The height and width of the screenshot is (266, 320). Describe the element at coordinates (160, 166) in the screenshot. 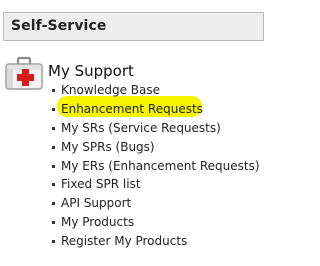

I see `link-label: My ERs (Enhancement Requests)` at that location.